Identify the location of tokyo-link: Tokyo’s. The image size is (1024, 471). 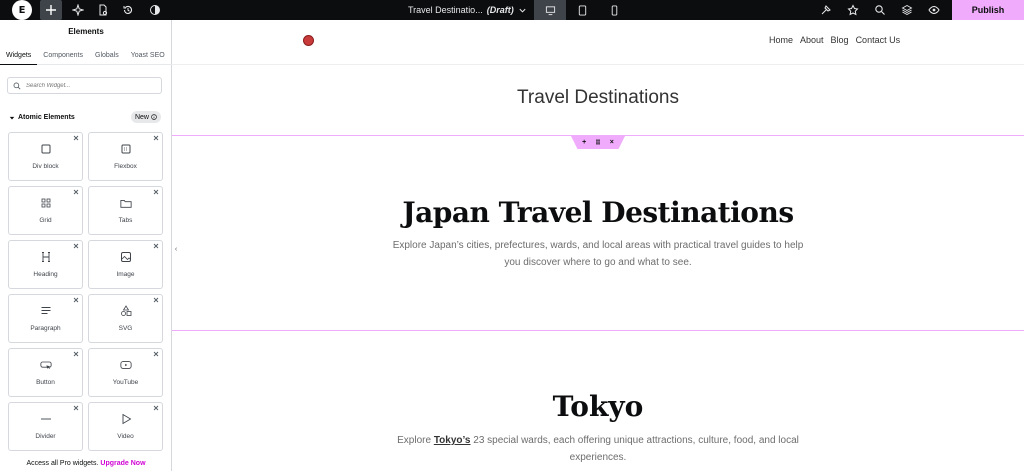
(452, 440).